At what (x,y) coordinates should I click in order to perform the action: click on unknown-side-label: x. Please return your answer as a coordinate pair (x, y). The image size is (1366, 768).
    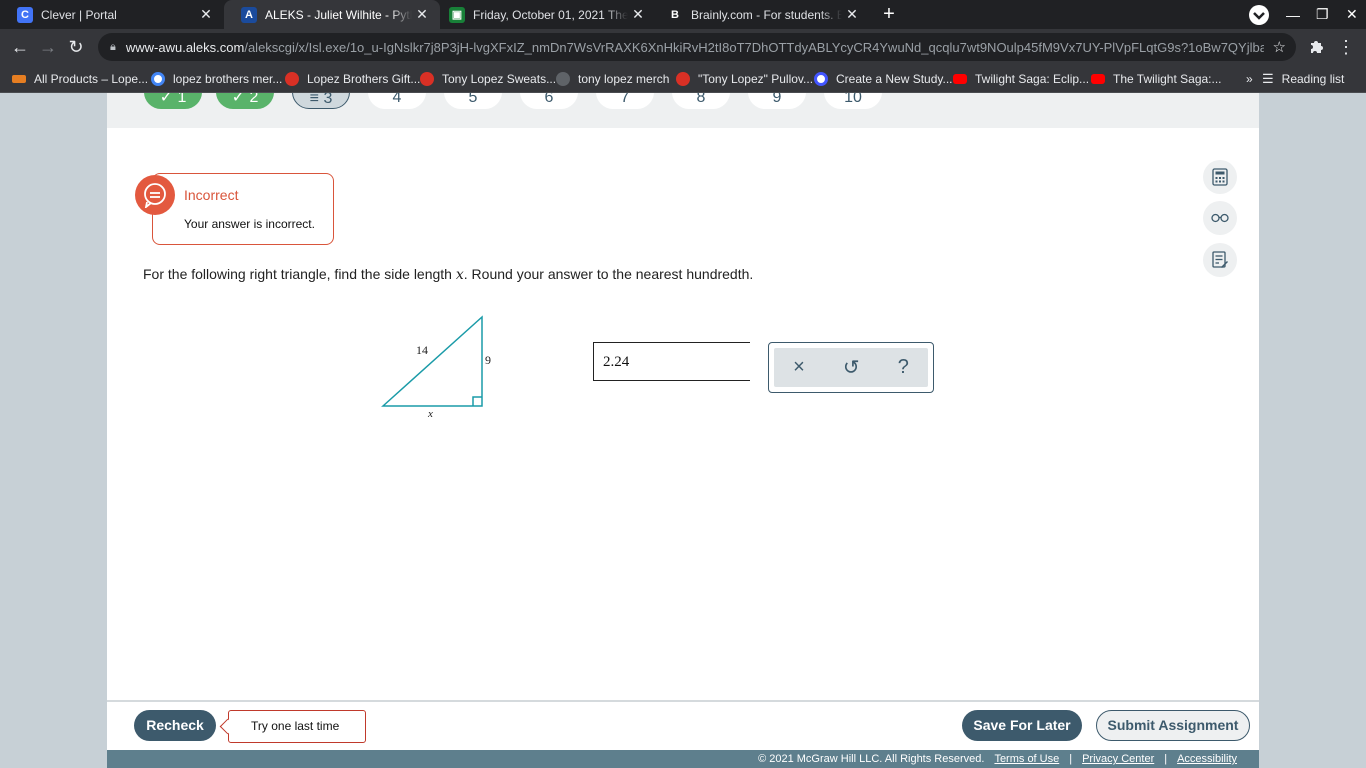
    Looking at the image, I should click on (430, 413).